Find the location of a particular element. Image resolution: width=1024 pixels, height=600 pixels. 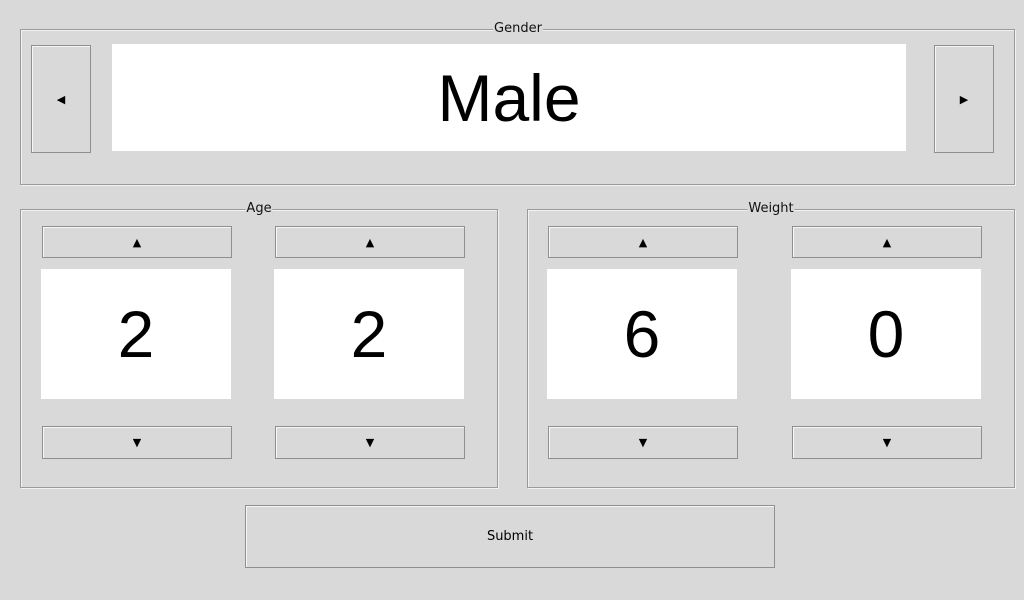

right-triangle-icon: ▶ is located at coordinates (964, 99).